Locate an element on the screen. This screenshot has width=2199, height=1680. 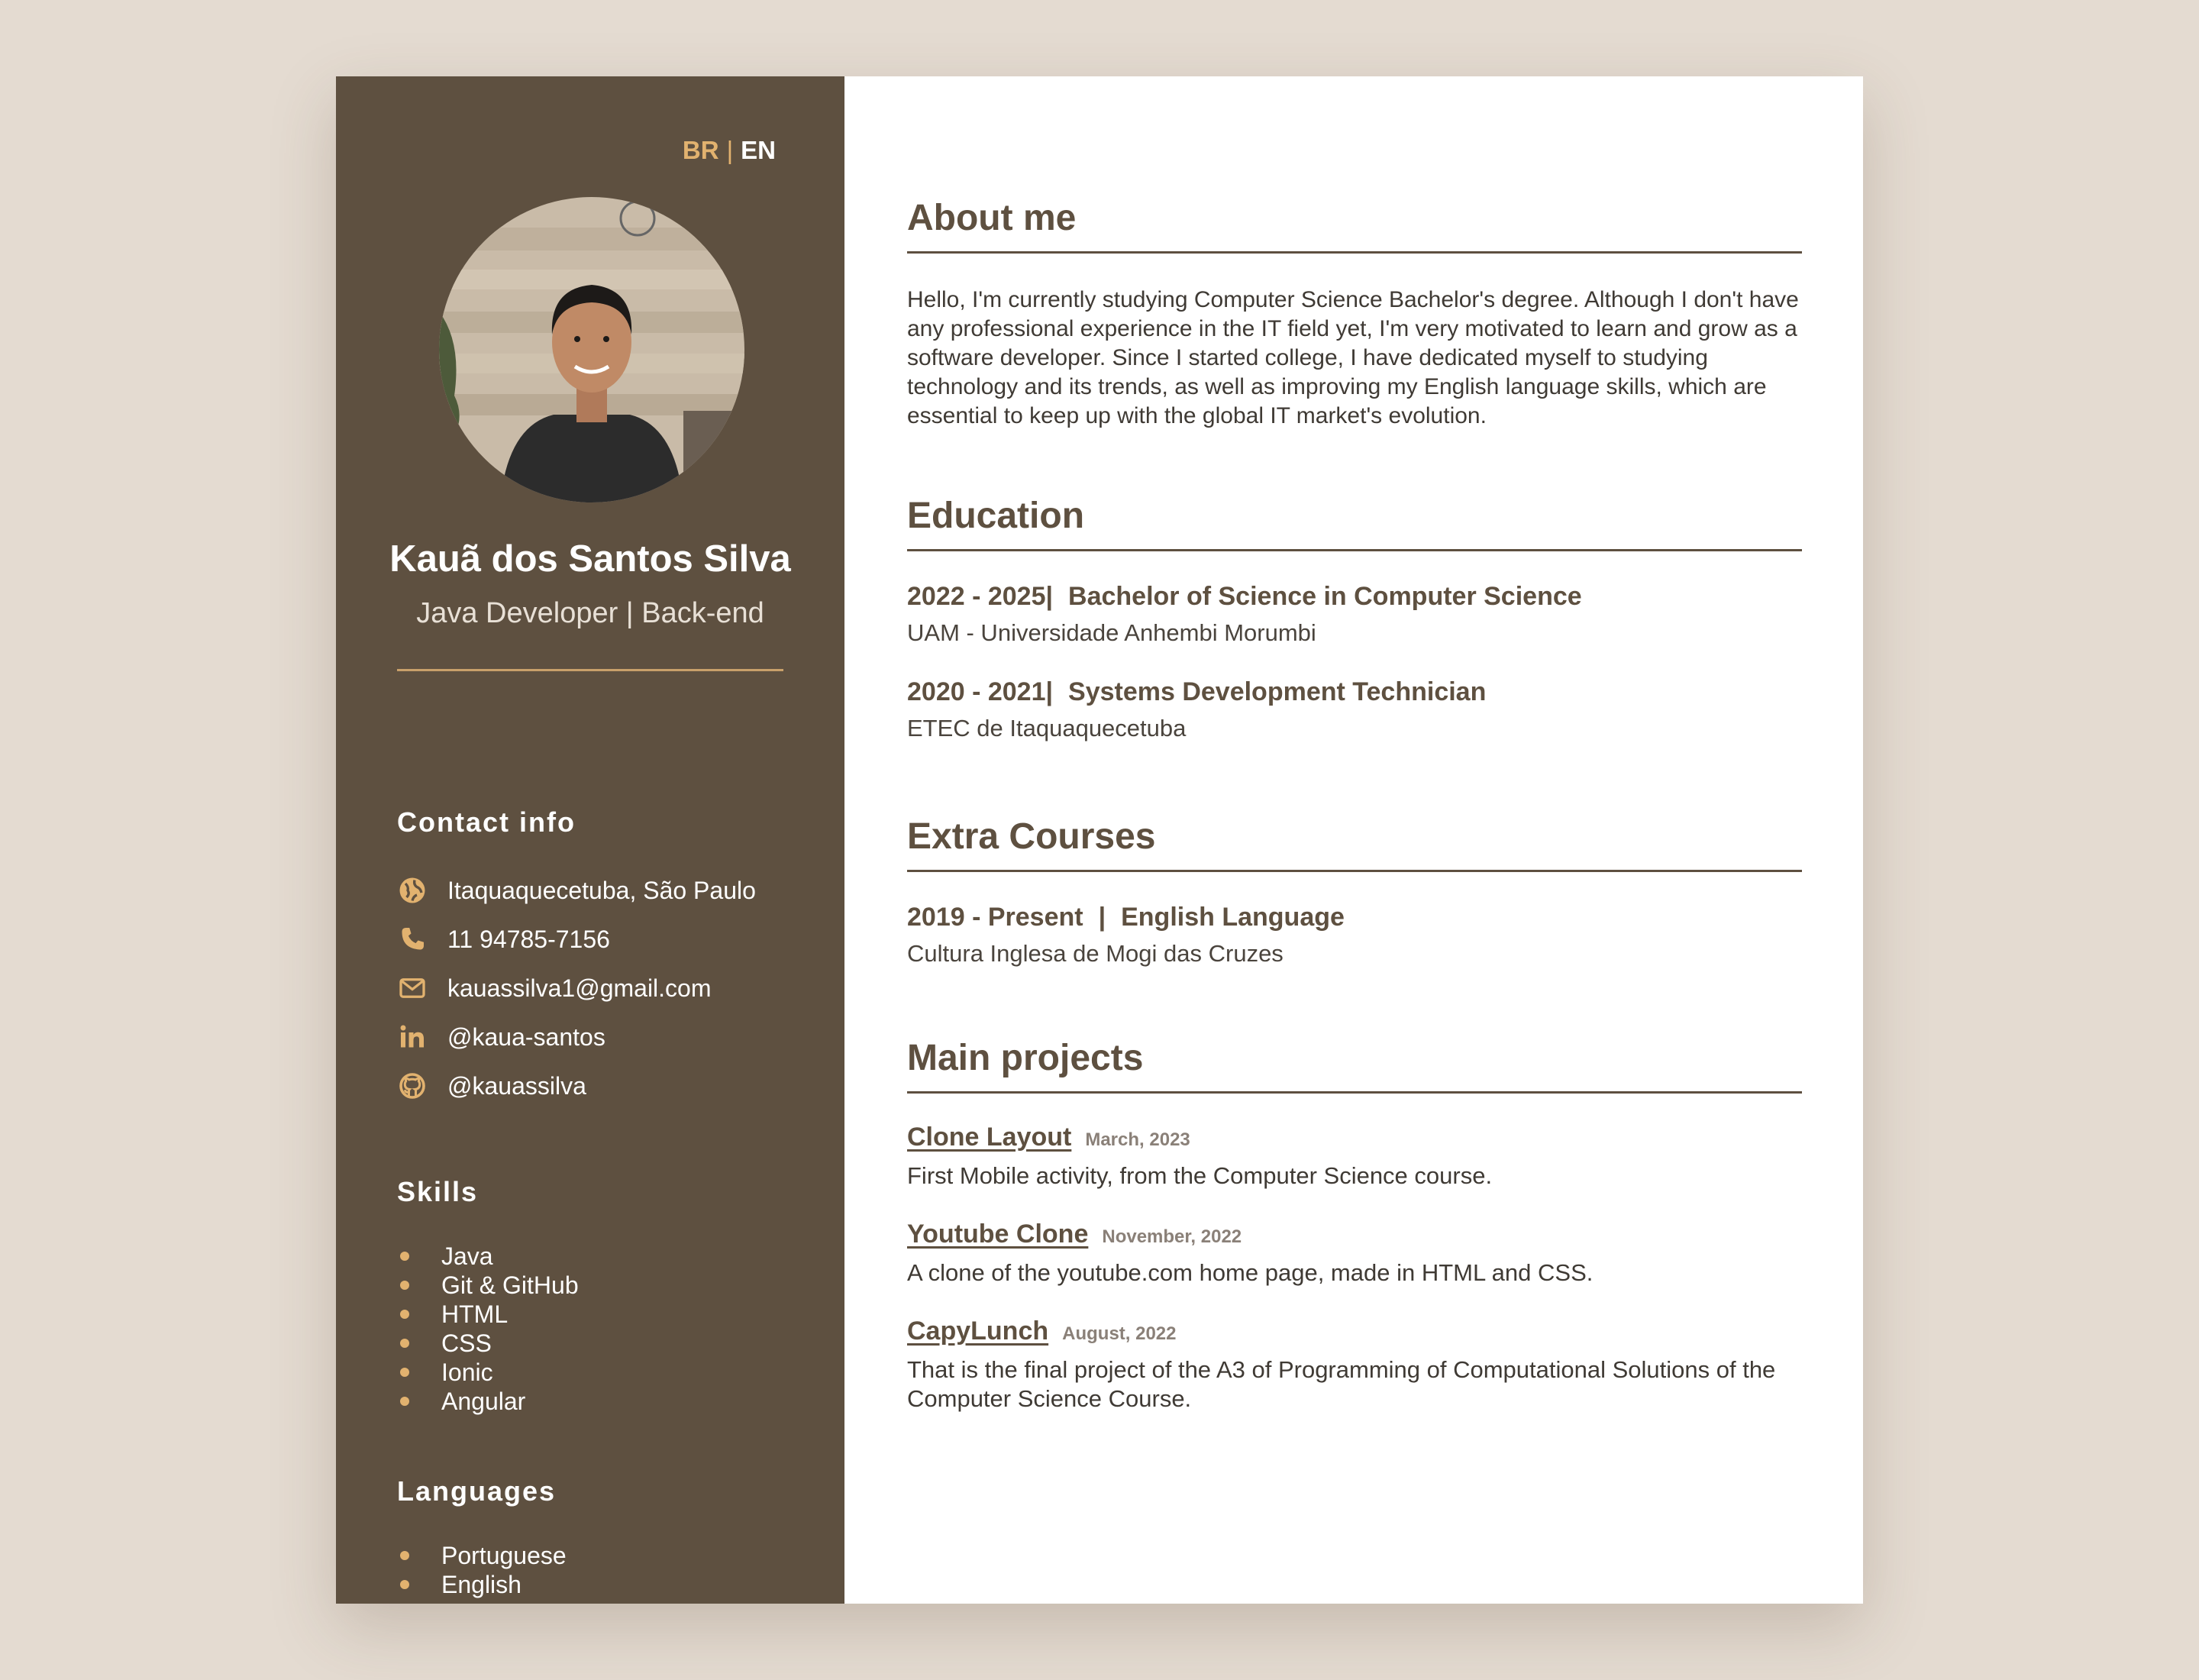
contact-info-title: Contact info is located at coordinates (486, 822).